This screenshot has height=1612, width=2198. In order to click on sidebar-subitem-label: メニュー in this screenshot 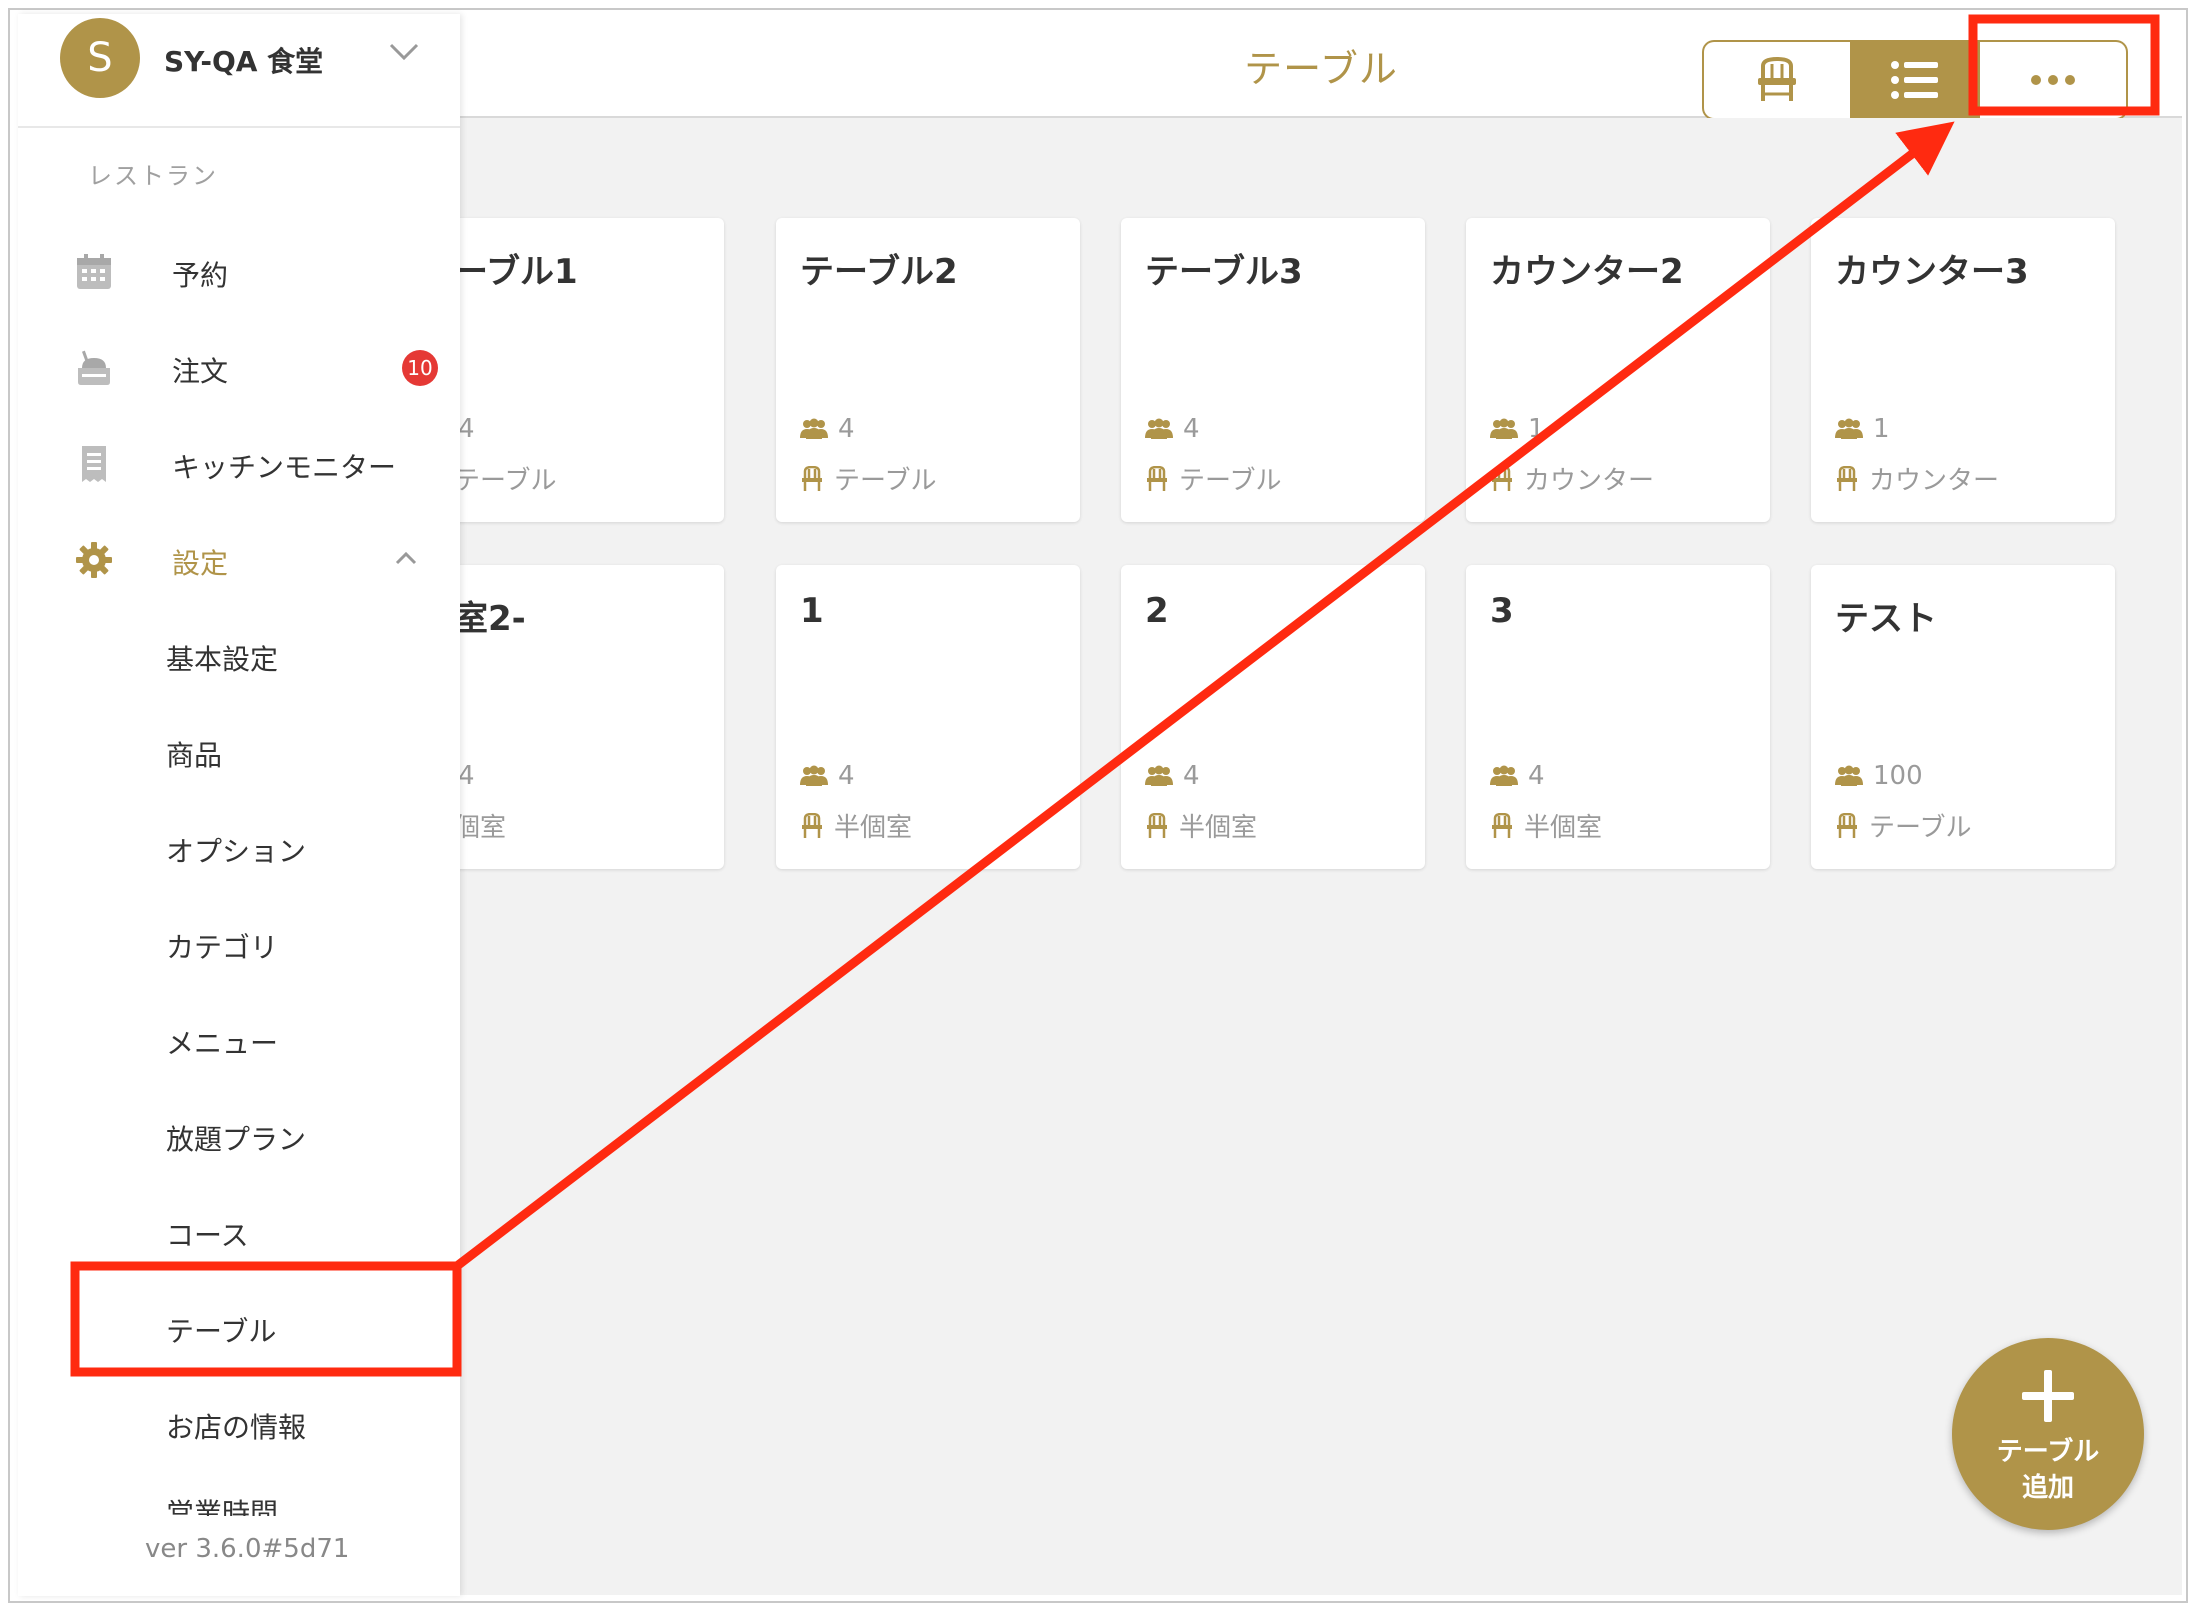, I will do `click(222, 1043)`.